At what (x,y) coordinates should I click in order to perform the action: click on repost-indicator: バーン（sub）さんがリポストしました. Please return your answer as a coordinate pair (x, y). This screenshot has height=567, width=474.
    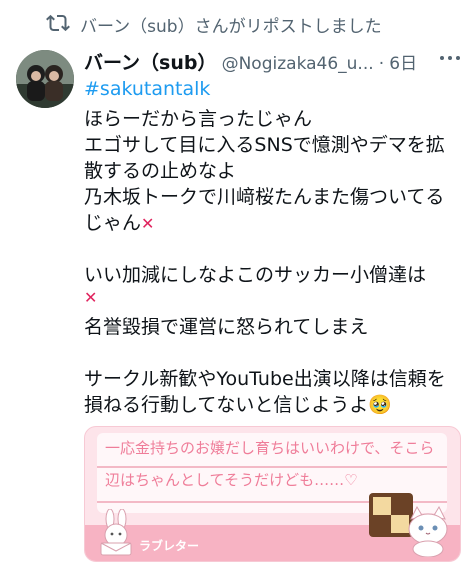
    Looking at the image, I should click on (237, 23).